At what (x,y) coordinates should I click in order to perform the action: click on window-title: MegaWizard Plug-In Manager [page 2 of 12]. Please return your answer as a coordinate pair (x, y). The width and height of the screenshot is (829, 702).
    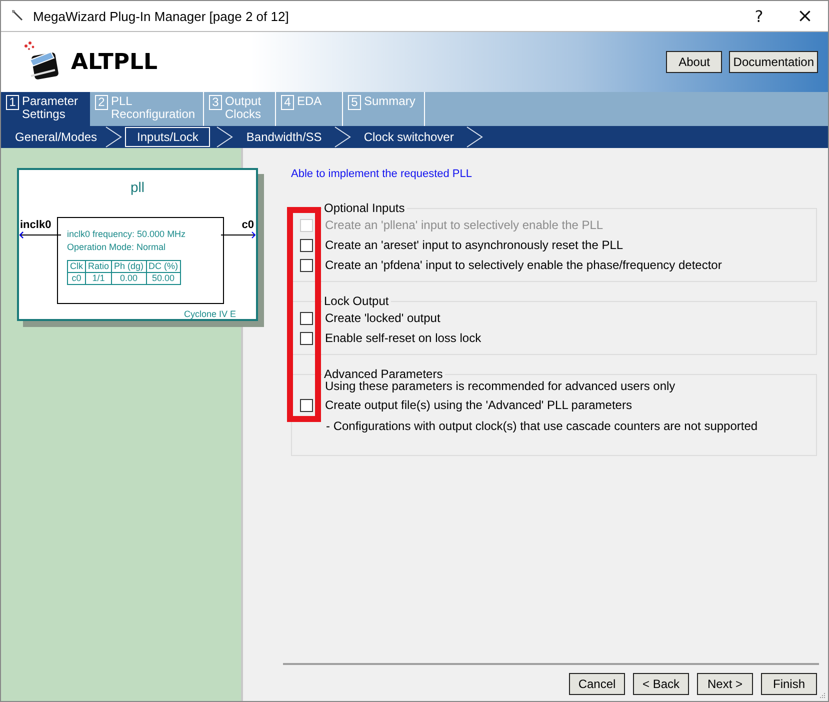
    Looking at the image, I should click on (161, 16).